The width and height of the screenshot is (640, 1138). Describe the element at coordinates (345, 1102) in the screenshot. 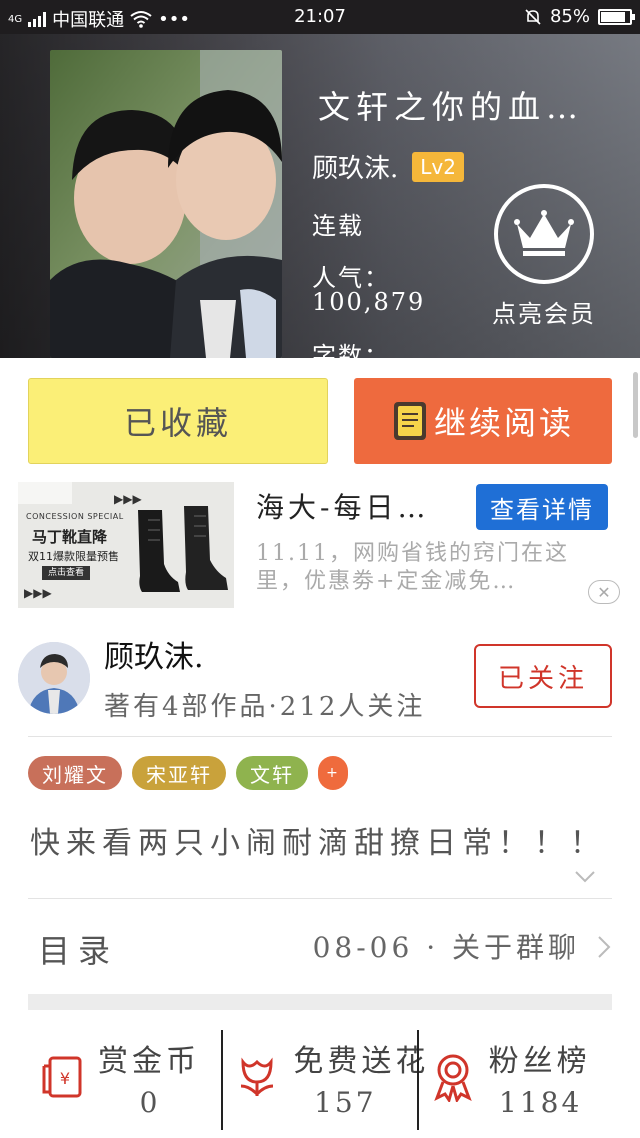

I see `send-flower-value: 157` at that location.